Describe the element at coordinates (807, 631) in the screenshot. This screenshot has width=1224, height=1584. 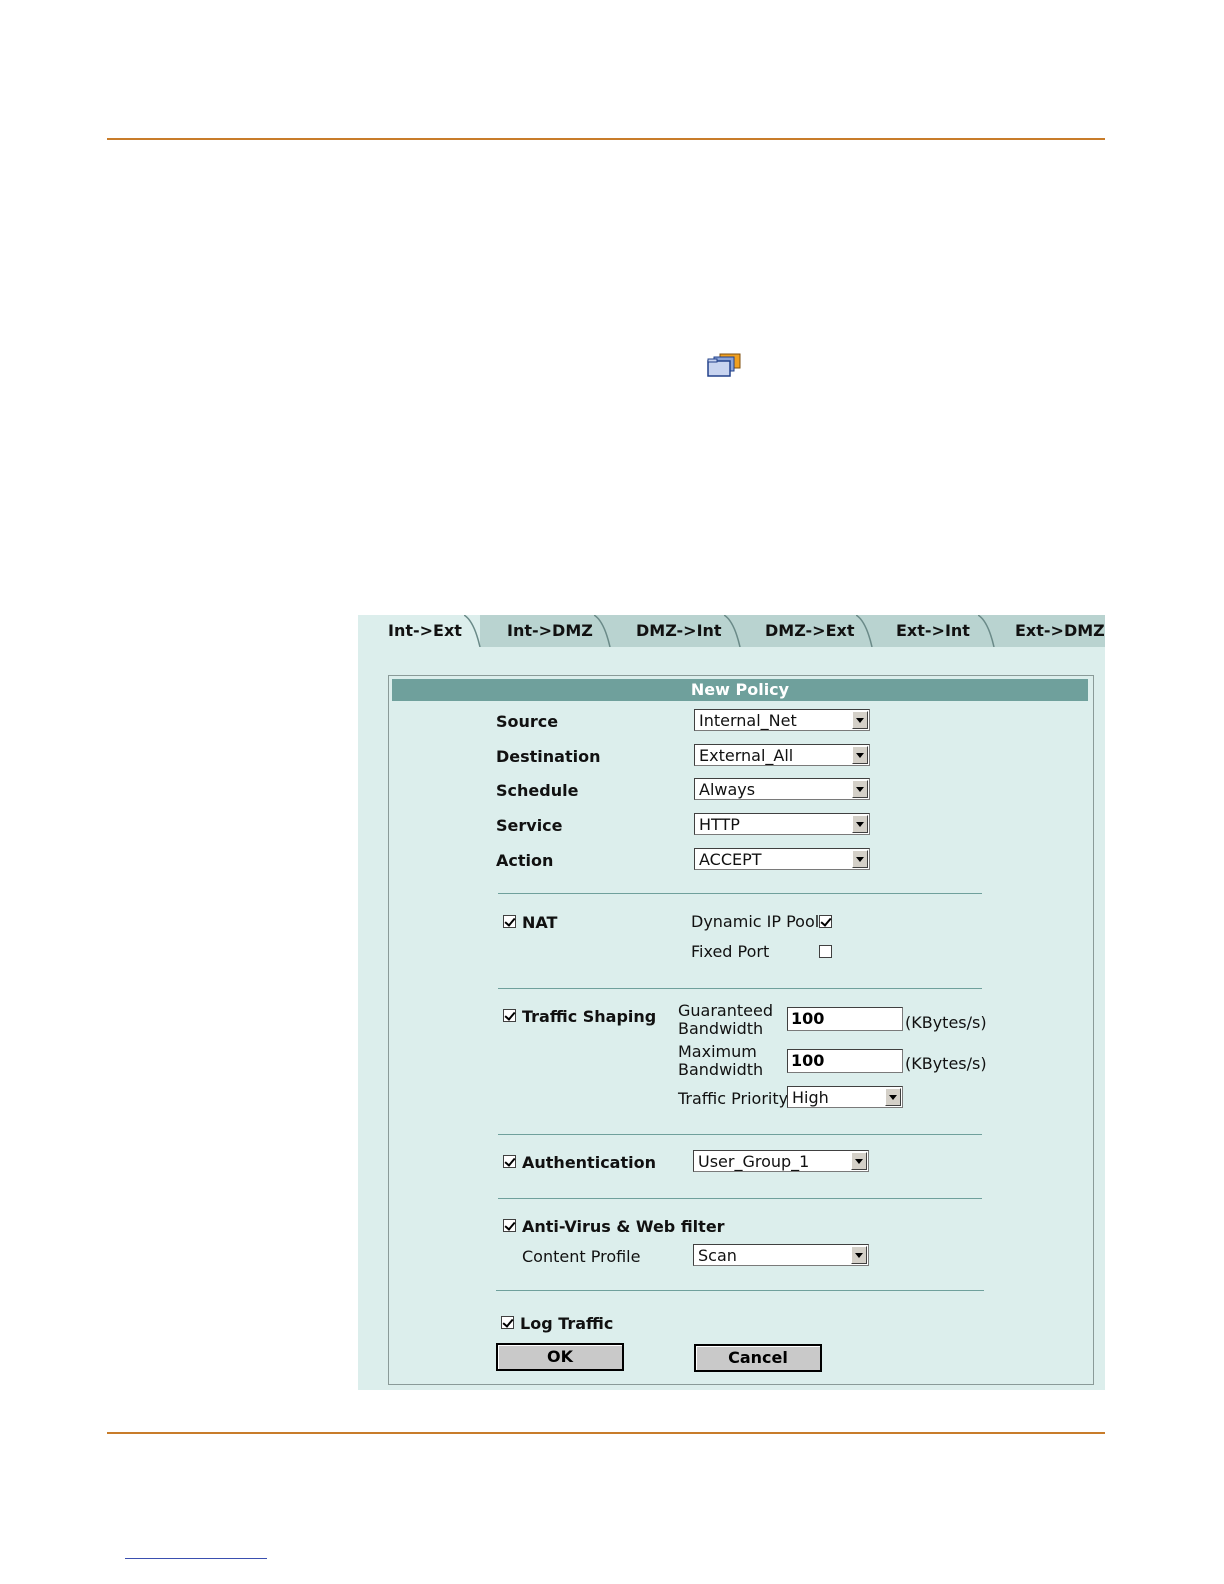
I see `tab-dmz-ext: DMZ->Ext` at that location.